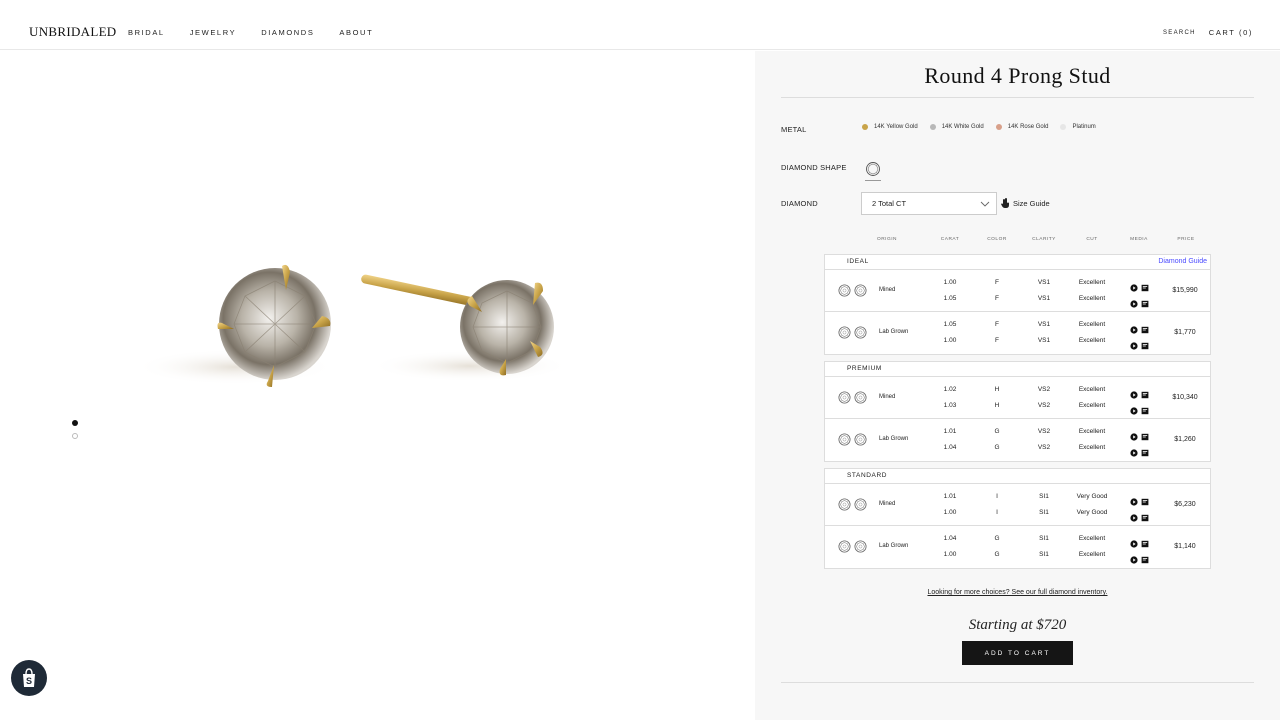 The image size is (1280, 720). Describe the element at coordinates (1185, 546) in the screenshot. I see `price-cell: $1,140` at that location.